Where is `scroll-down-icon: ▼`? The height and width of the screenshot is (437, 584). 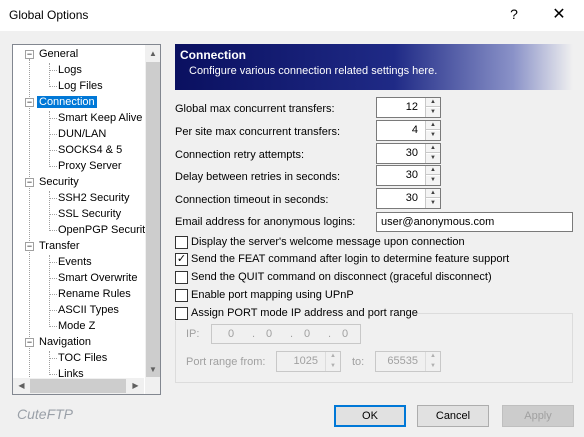
scroll-down-icon: ▼ is located at coordinates (152, 369).